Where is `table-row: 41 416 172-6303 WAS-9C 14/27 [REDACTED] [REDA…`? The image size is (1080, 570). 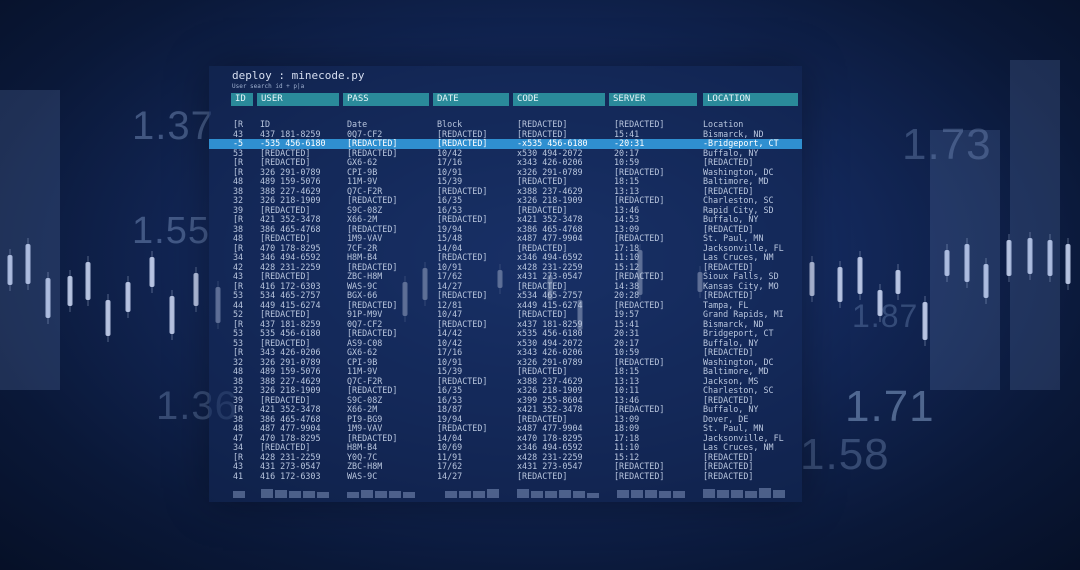 table-row: 41 416 172-6303 WAS-9C 14/27 [REDACTED] [REDA… is located at coordinates (505, 476).